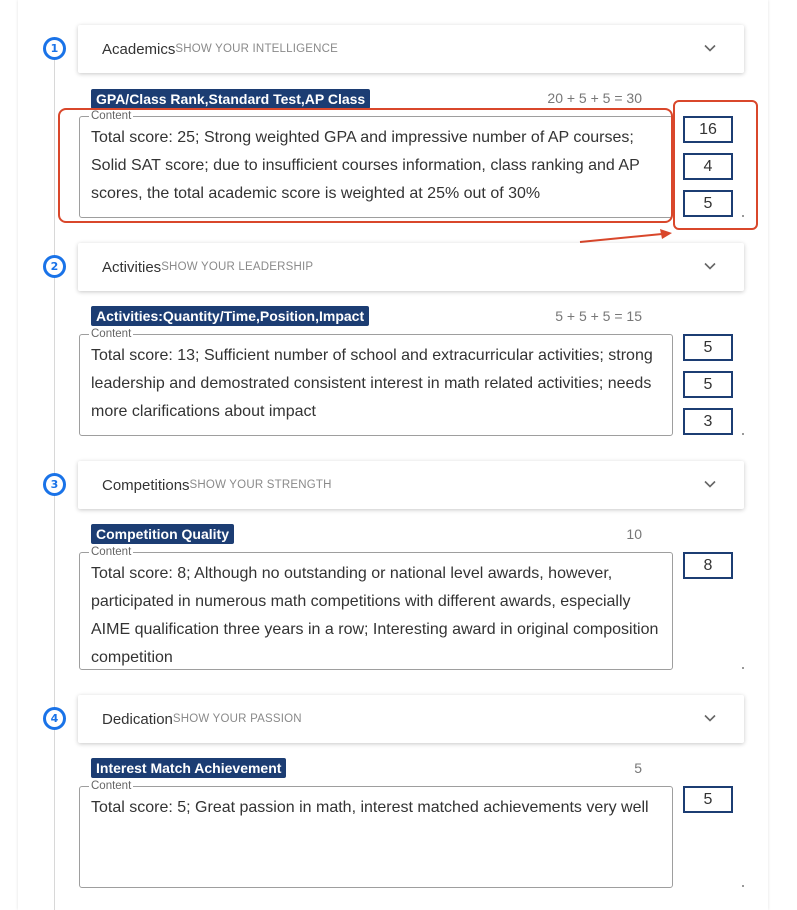 The image size is (797, 910). Describe the element at coordinates (54, 484) in the screenshot. I see `step-number-3: 3` at that location.